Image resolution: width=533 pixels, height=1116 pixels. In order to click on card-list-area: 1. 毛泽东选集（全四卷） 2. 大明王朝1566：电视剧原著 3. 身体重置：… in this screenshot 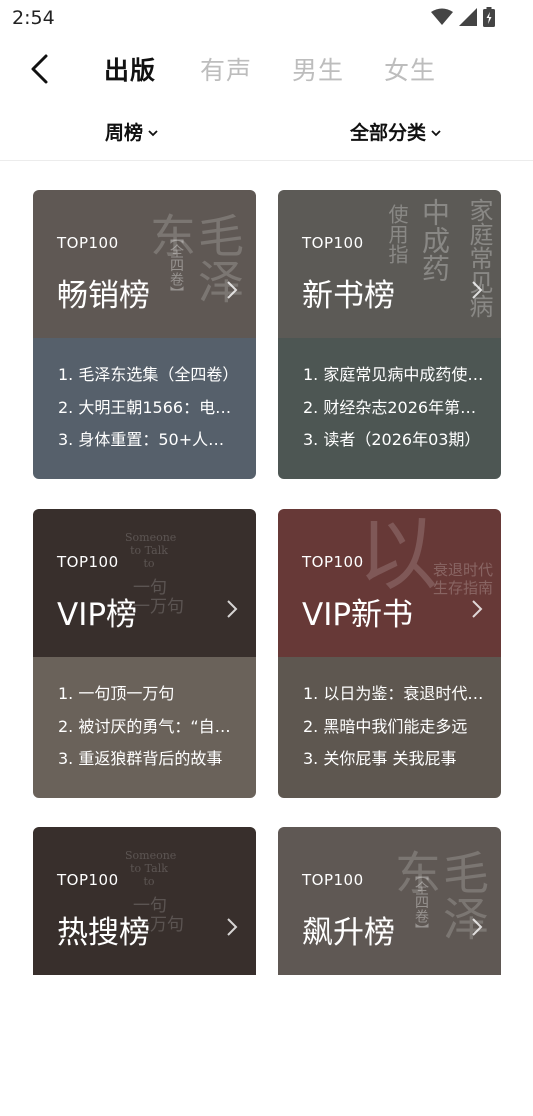, I will do `click(144, 408)`.